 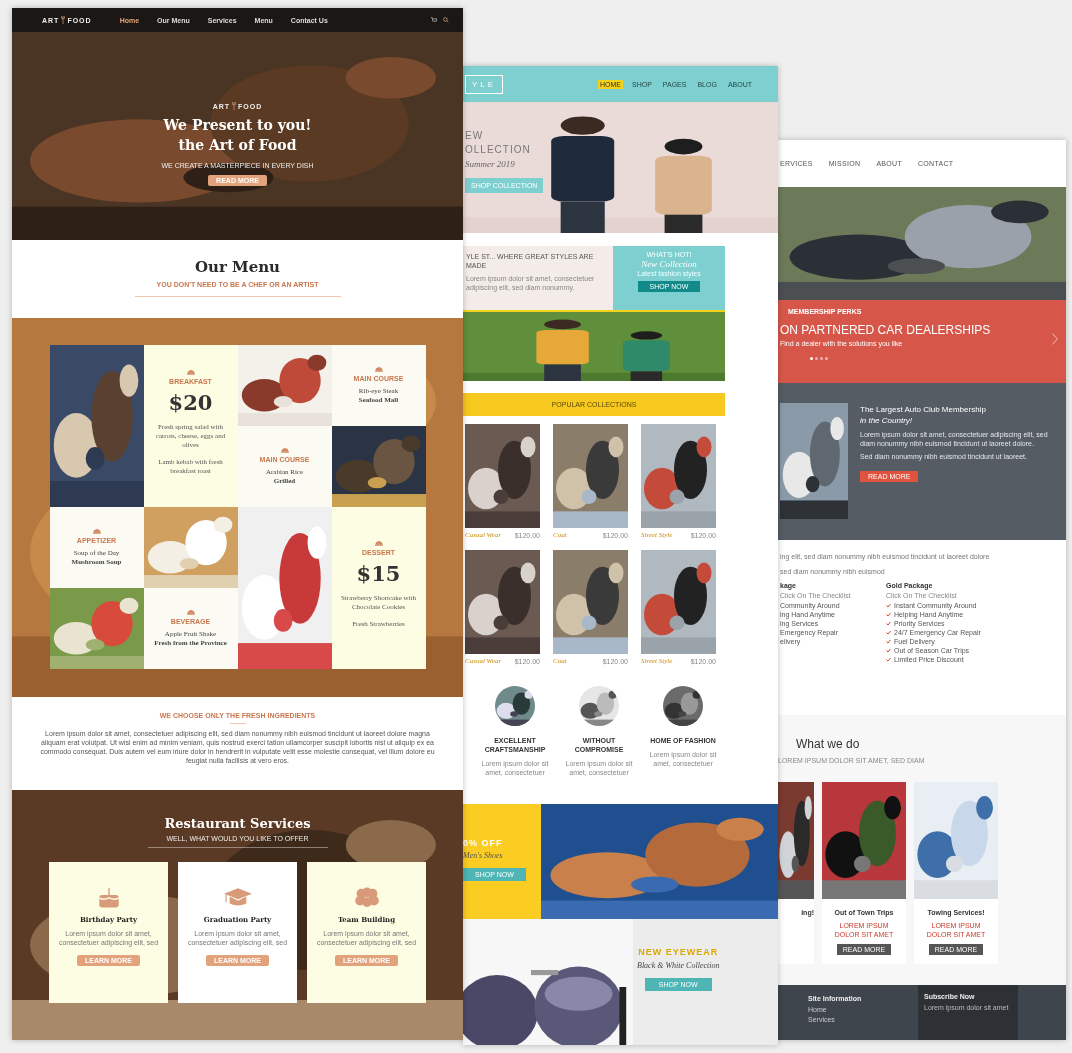 I want to click on promo-tagline: New Collection, so click(x=669, y=264).